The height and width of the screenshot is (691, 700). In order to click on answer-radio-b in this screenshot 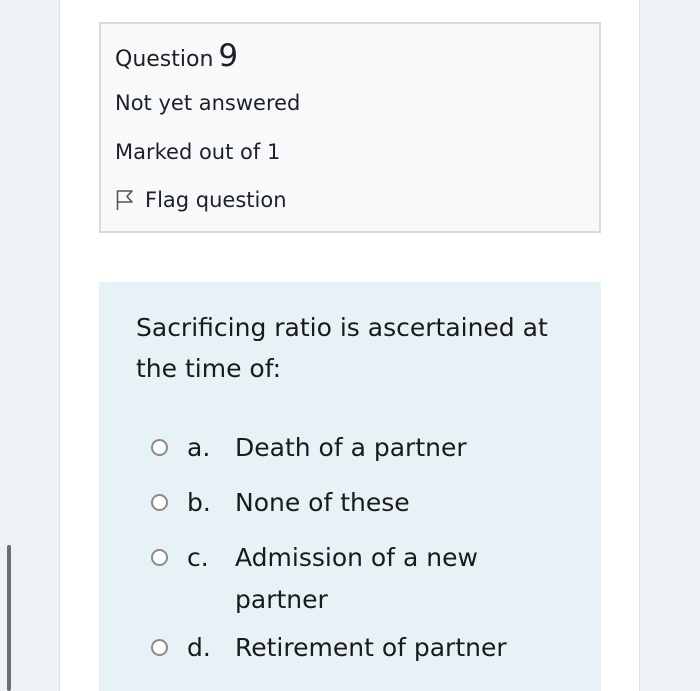, I will do `click(159, 502)`.